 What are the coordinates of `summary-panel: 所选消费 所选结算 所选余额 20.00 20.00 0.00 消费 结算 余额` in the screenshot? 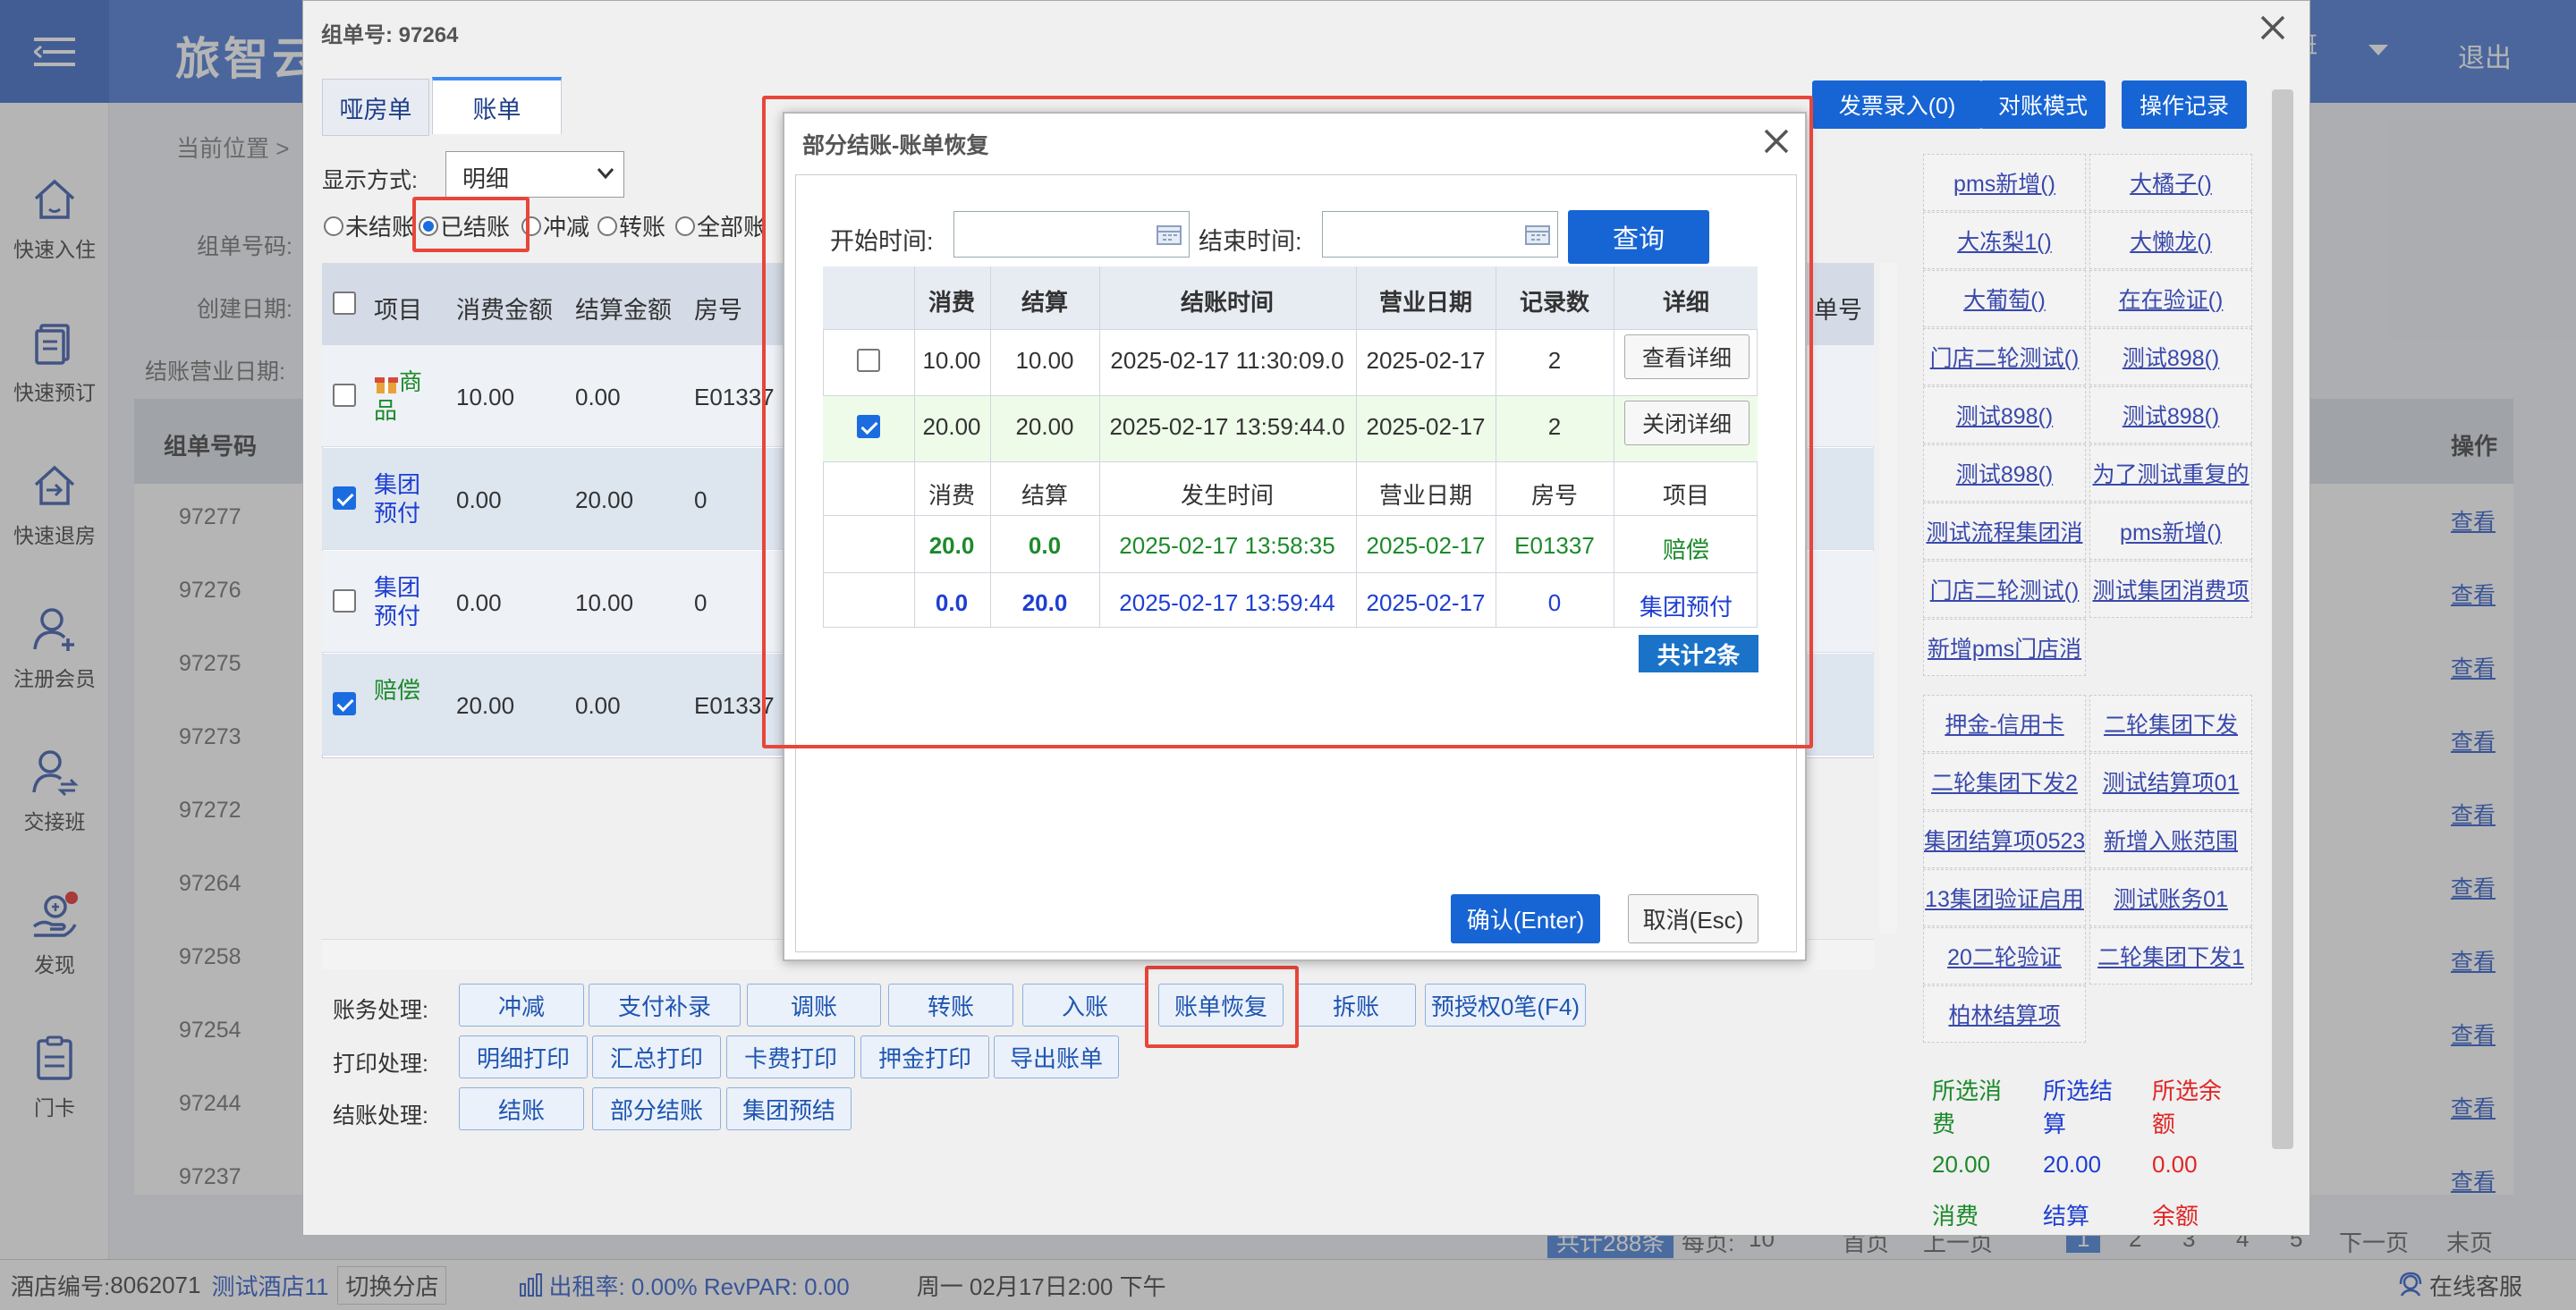 It's located at (2093, 1149).